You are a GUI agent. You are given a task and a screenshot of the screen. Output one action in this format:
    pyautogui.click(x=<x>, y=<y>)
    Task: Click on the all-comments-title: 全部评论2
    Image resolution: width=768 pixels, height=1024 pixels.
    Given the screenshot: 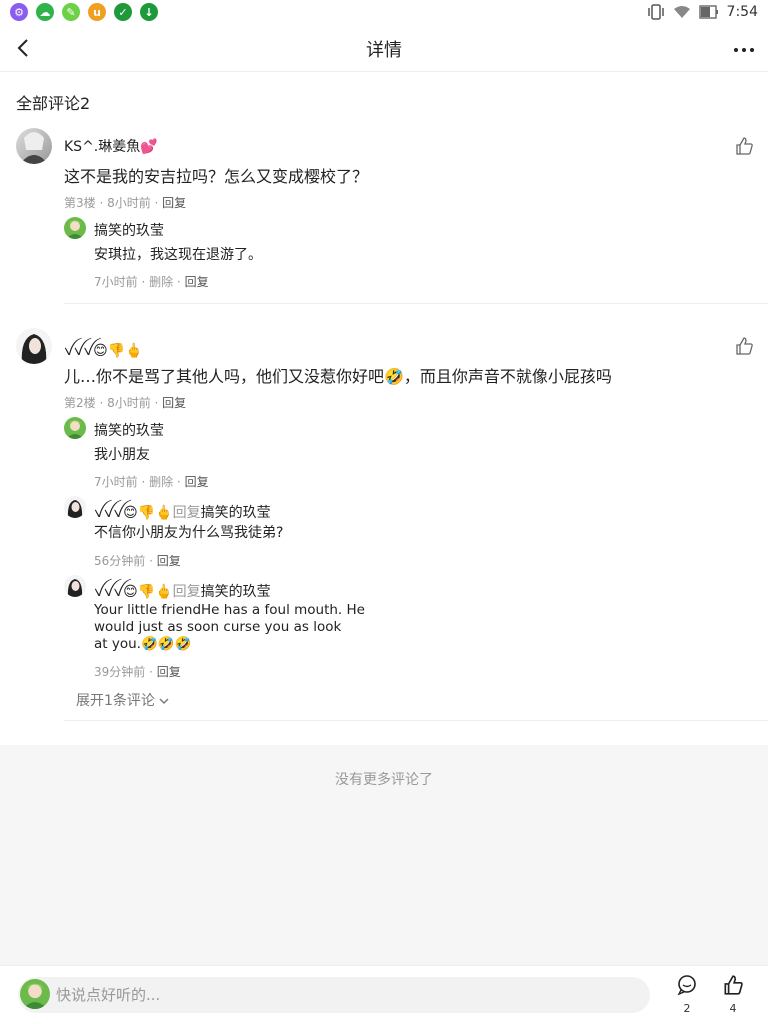 What is the action you would take?
    pyautogui.click(x=53, y=103)
    